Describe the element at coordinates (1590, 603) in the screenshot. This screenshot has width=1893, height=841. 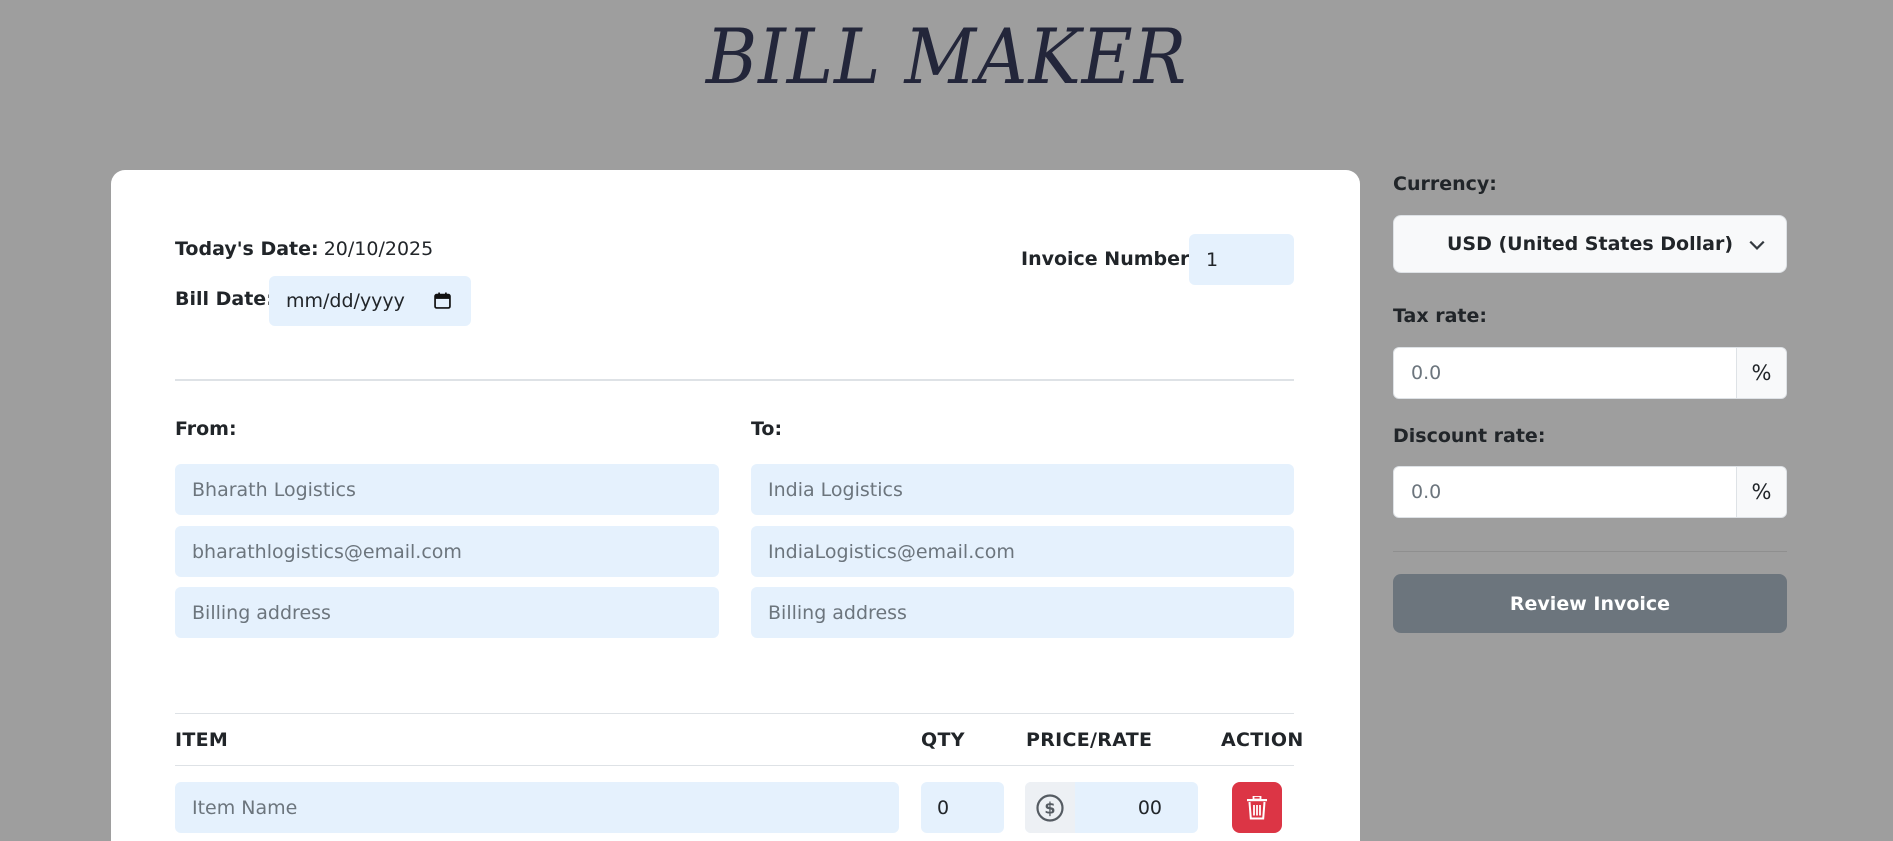
I see `review-invoice-button: Review Invoice` at that location.